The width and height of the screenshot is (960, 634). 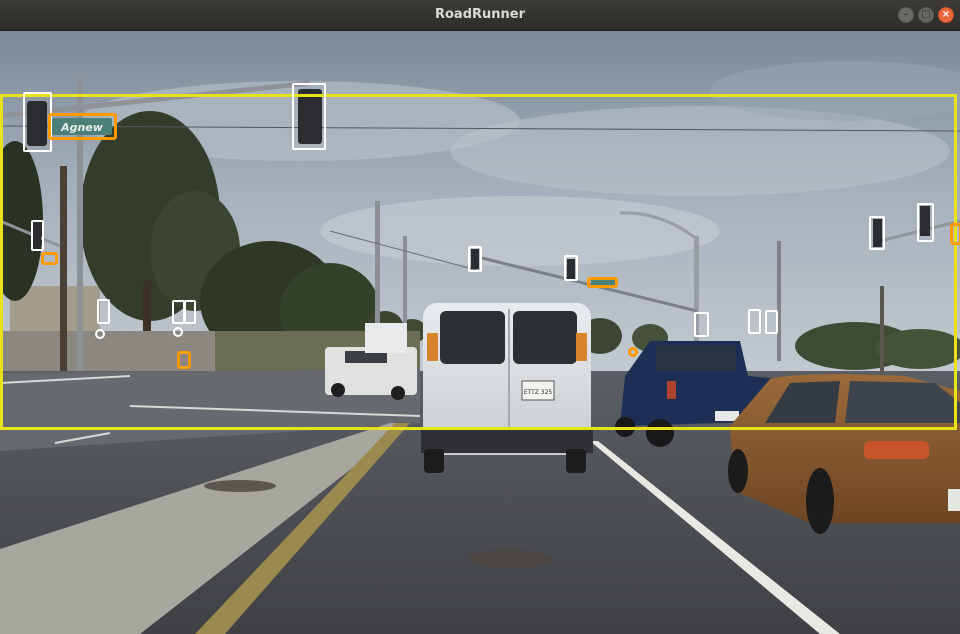 What do you see at coordinates (926, 15) in the screenshot?
I see `maximize-button: □` at bounding box center [926, 15].